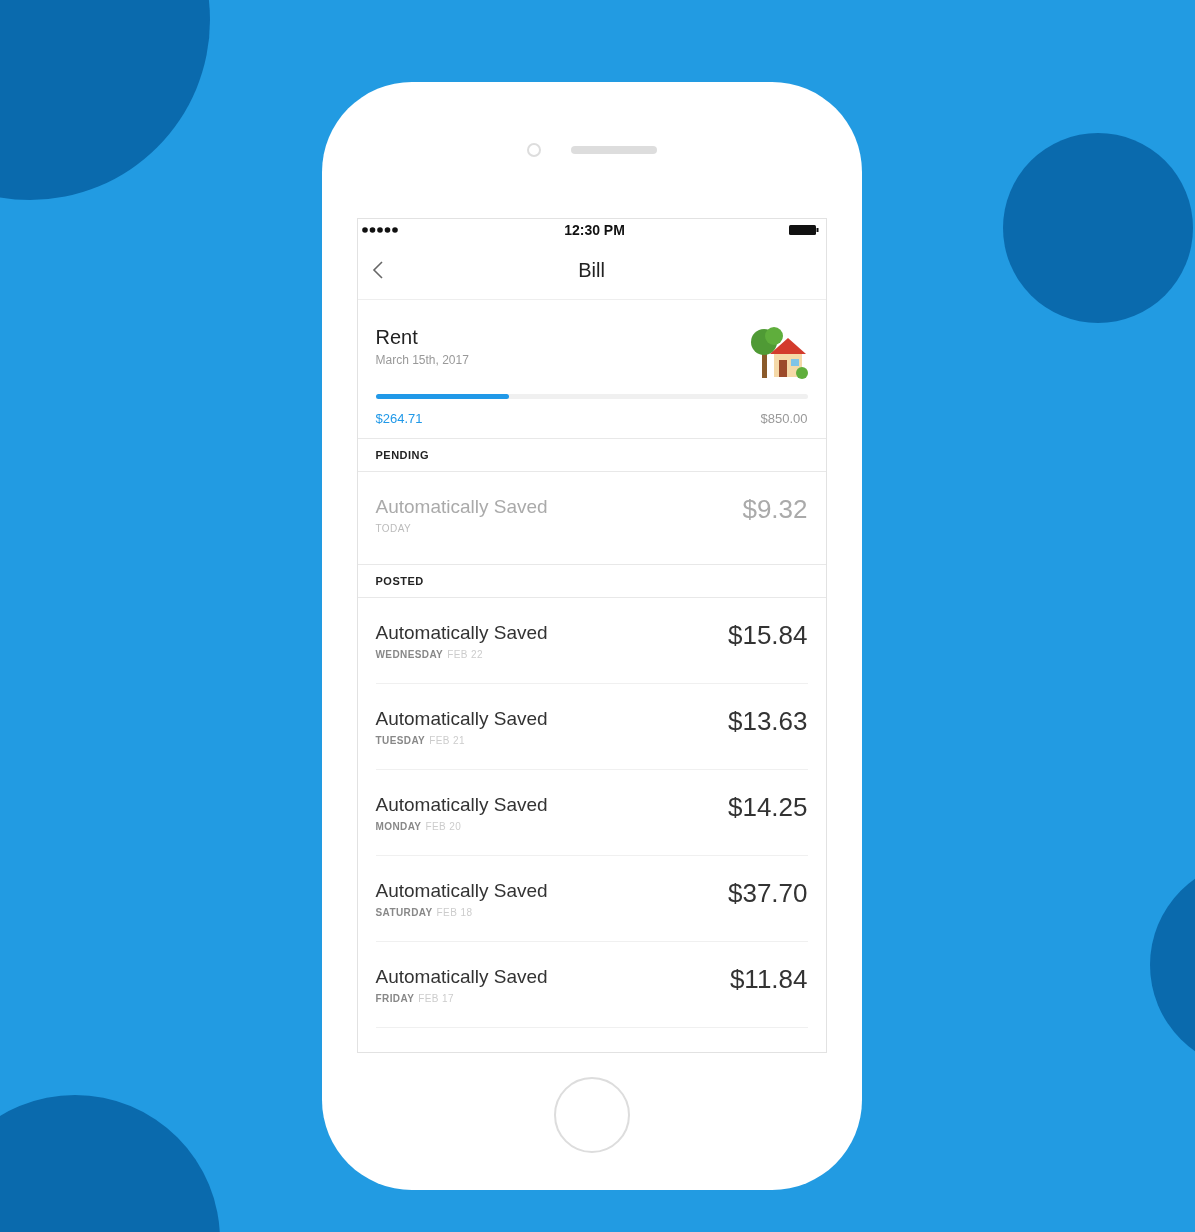 The width and height of the screenshot is (1195, 1232). What do you see at coordinates (804, 230) in the screenshot?
I see `battery-icon` at bounding box center [804, 230].